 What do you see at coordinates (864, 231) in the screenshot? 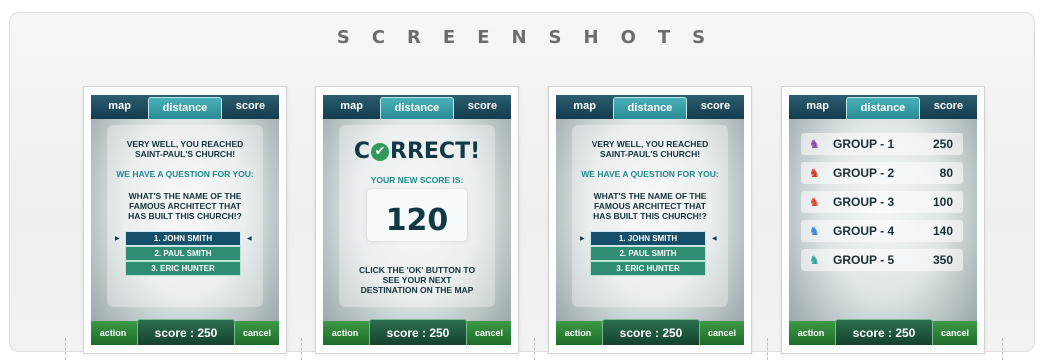
I see `group-name: GROUP - 4` at bounding box center [864, 231].